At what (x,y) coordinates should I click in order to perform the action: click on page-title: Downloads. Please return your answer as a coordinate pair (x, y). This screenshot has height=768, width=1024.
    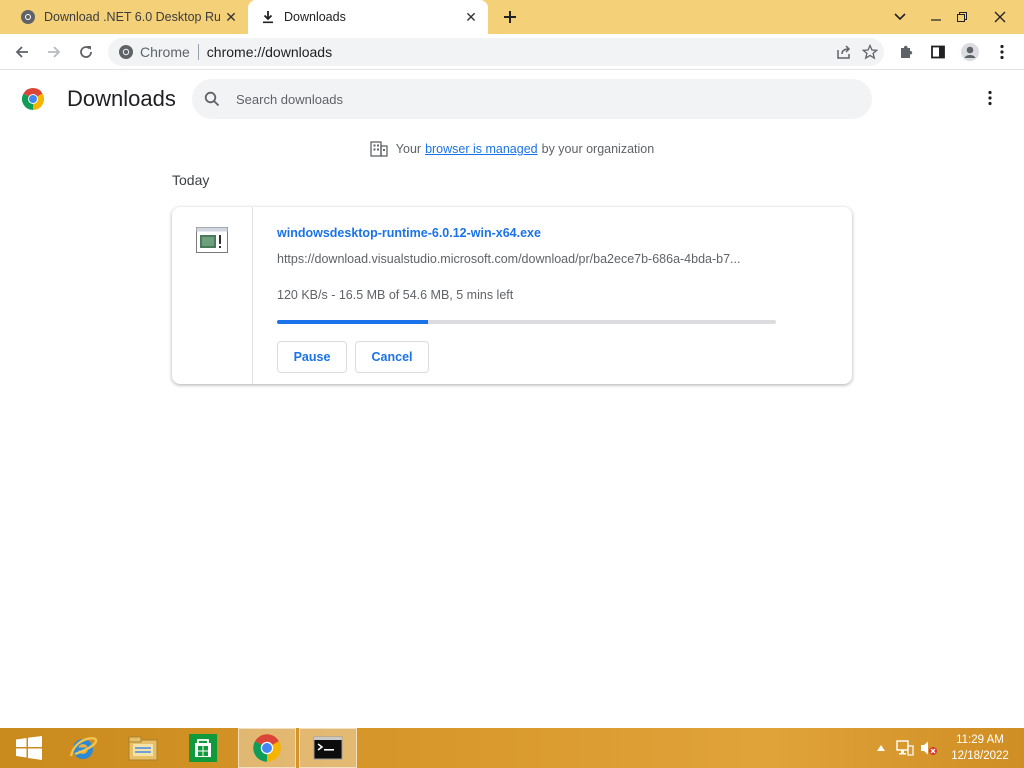
    Looking at the image, I should click on (121, 98).